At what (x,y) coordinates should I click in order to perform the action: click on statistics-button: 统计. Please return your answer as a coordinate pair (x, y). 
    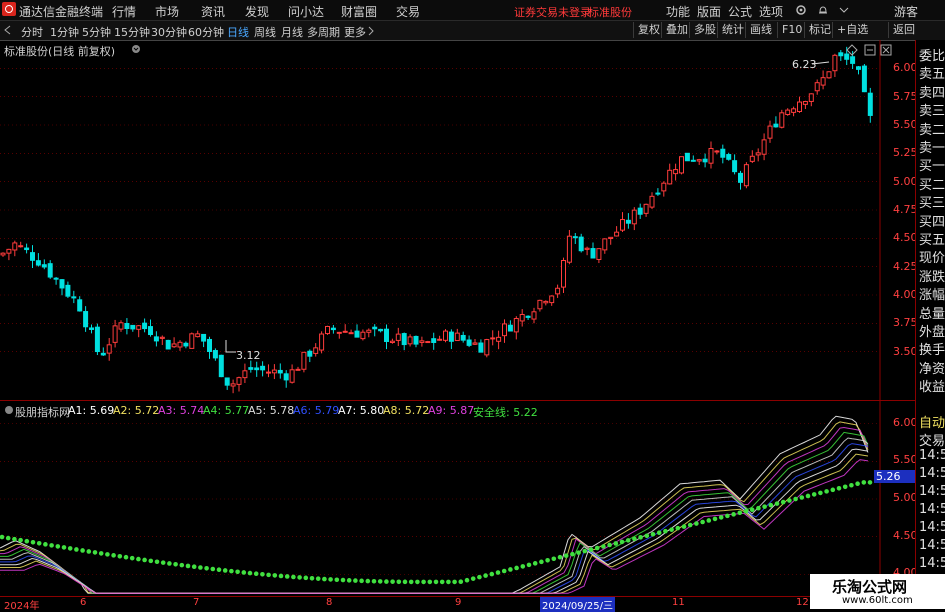
    Looking at the image, I should click on (732, 30).